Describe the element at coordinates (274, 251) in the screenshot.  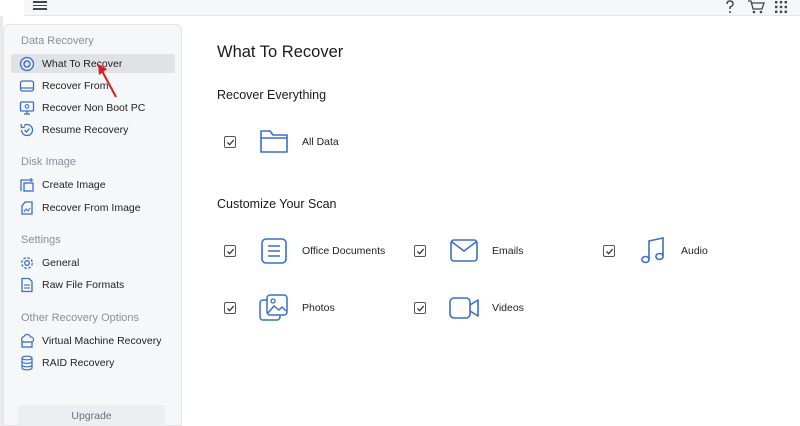
I see `document-icon` at that location.